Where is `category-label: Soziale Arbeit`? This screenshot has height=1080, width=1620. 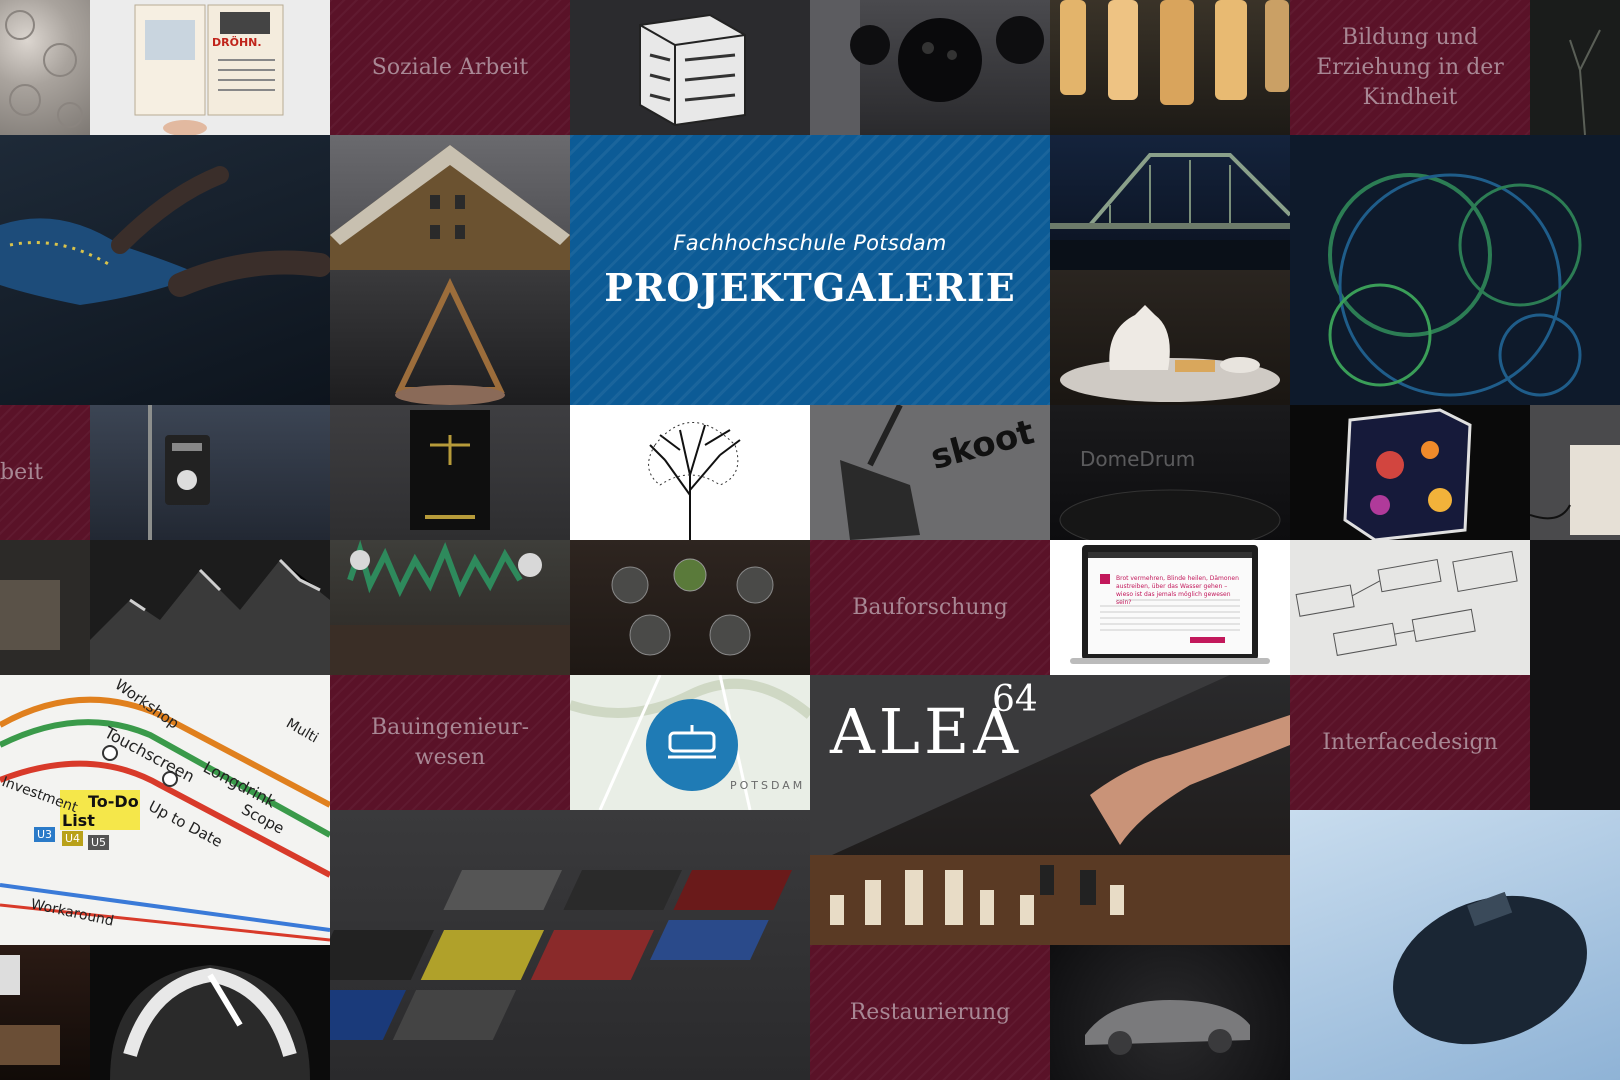 category-label: Soziale Arbeit is located at coordinates (450, 67).